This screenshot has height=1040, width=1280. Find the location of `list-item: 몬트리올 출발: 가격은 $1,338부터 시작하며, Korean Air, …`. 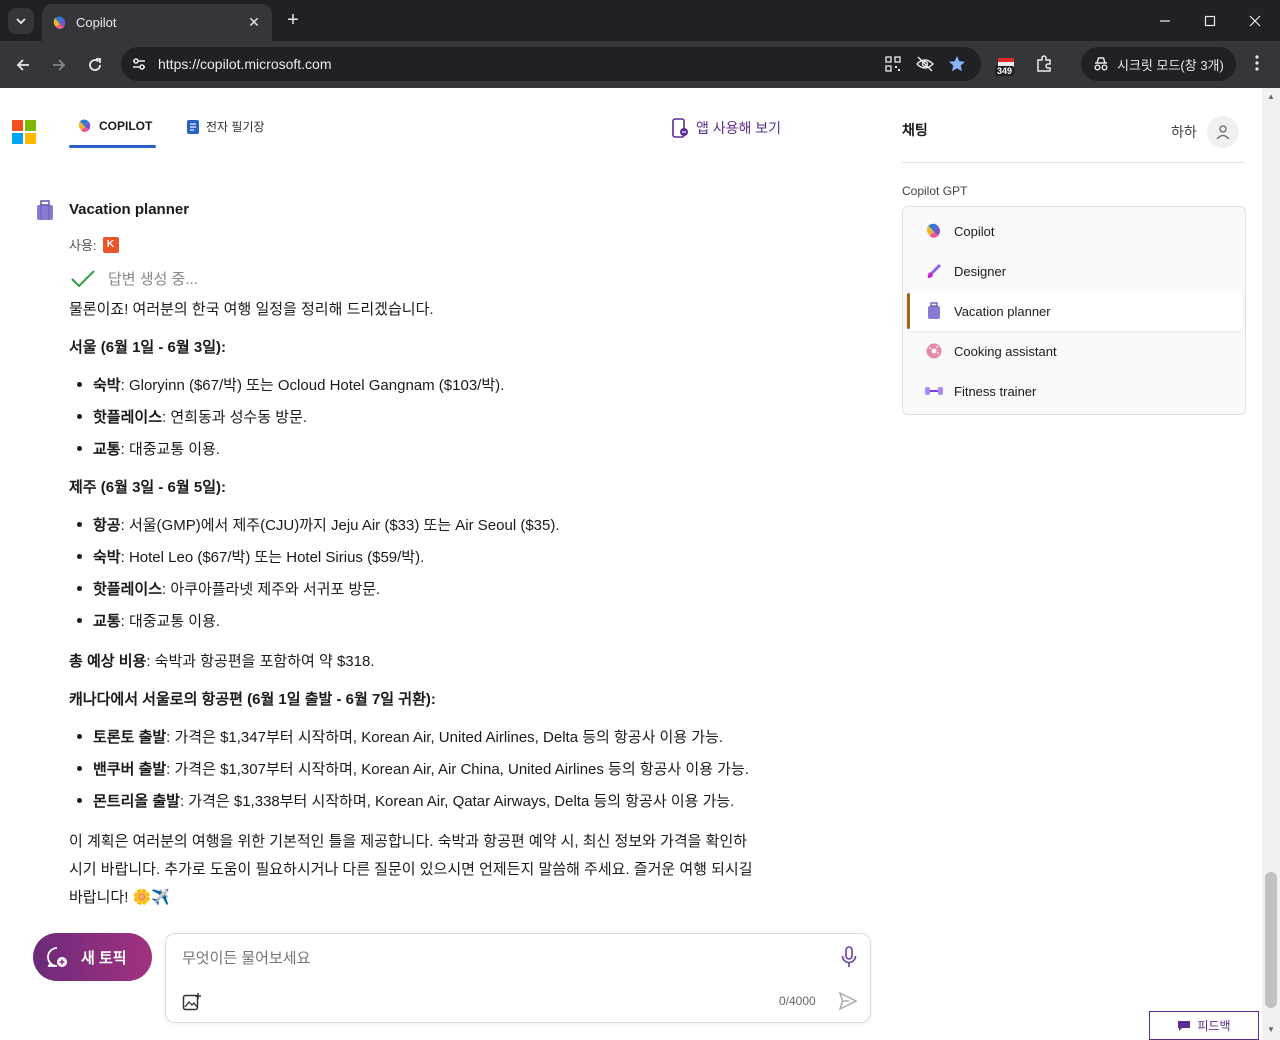

list-item: 몬트리올 출발: 가격은 $1,338부터 시작하며, Korean Air, … is located at coordinates (401, 800).